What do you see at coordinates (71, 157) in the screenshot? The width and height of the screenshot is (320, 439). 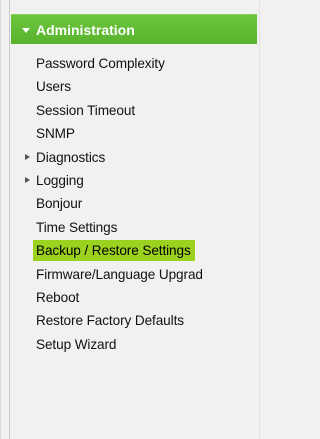 I see `menu-item-label: Diagnostics` at bounding box center [71, 157].